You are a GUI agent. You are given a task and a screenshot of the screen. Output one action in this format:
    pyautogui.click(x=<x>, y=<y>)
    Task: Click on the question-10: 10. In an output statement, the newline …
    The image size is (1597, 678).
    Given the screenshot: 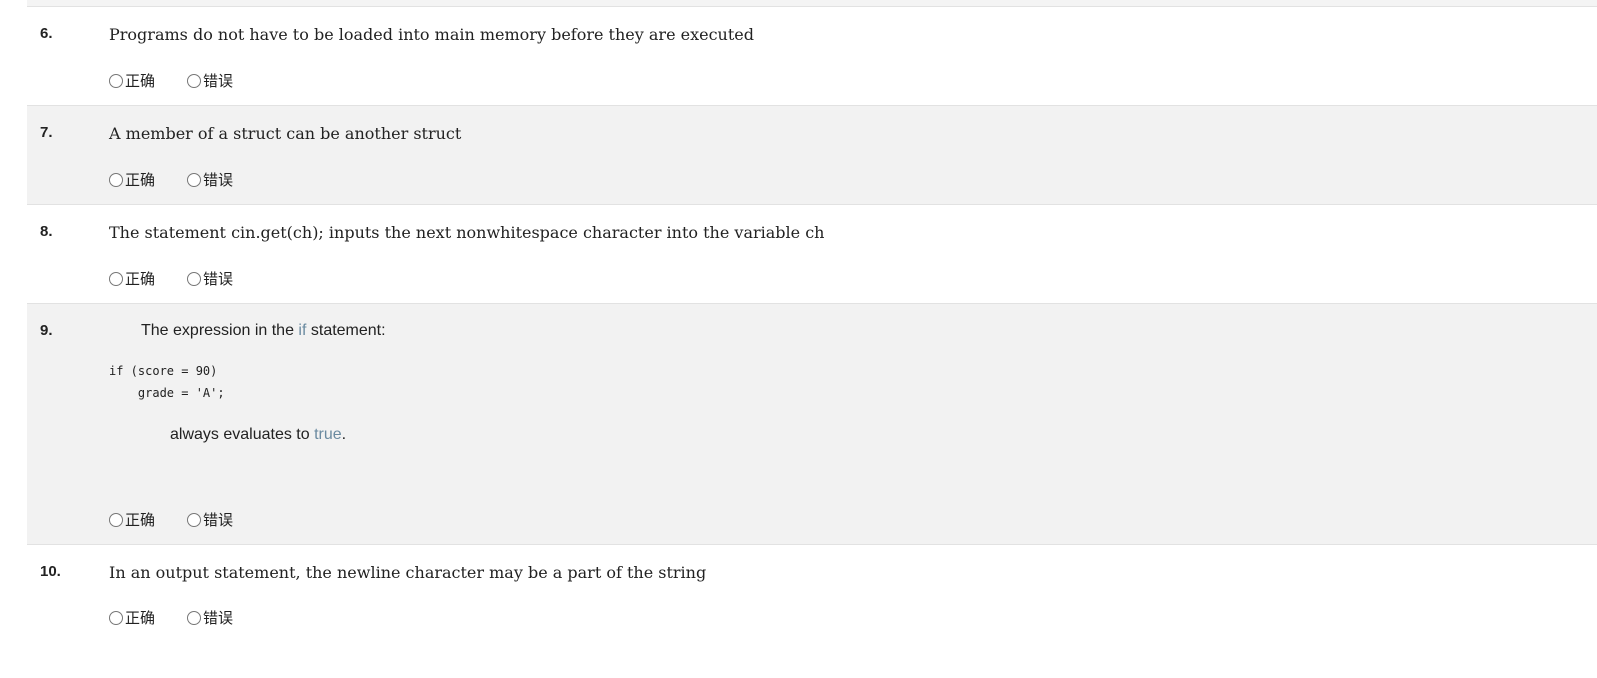 What is the action you would take?
    pyautogui.click(x=812, y=593)
    